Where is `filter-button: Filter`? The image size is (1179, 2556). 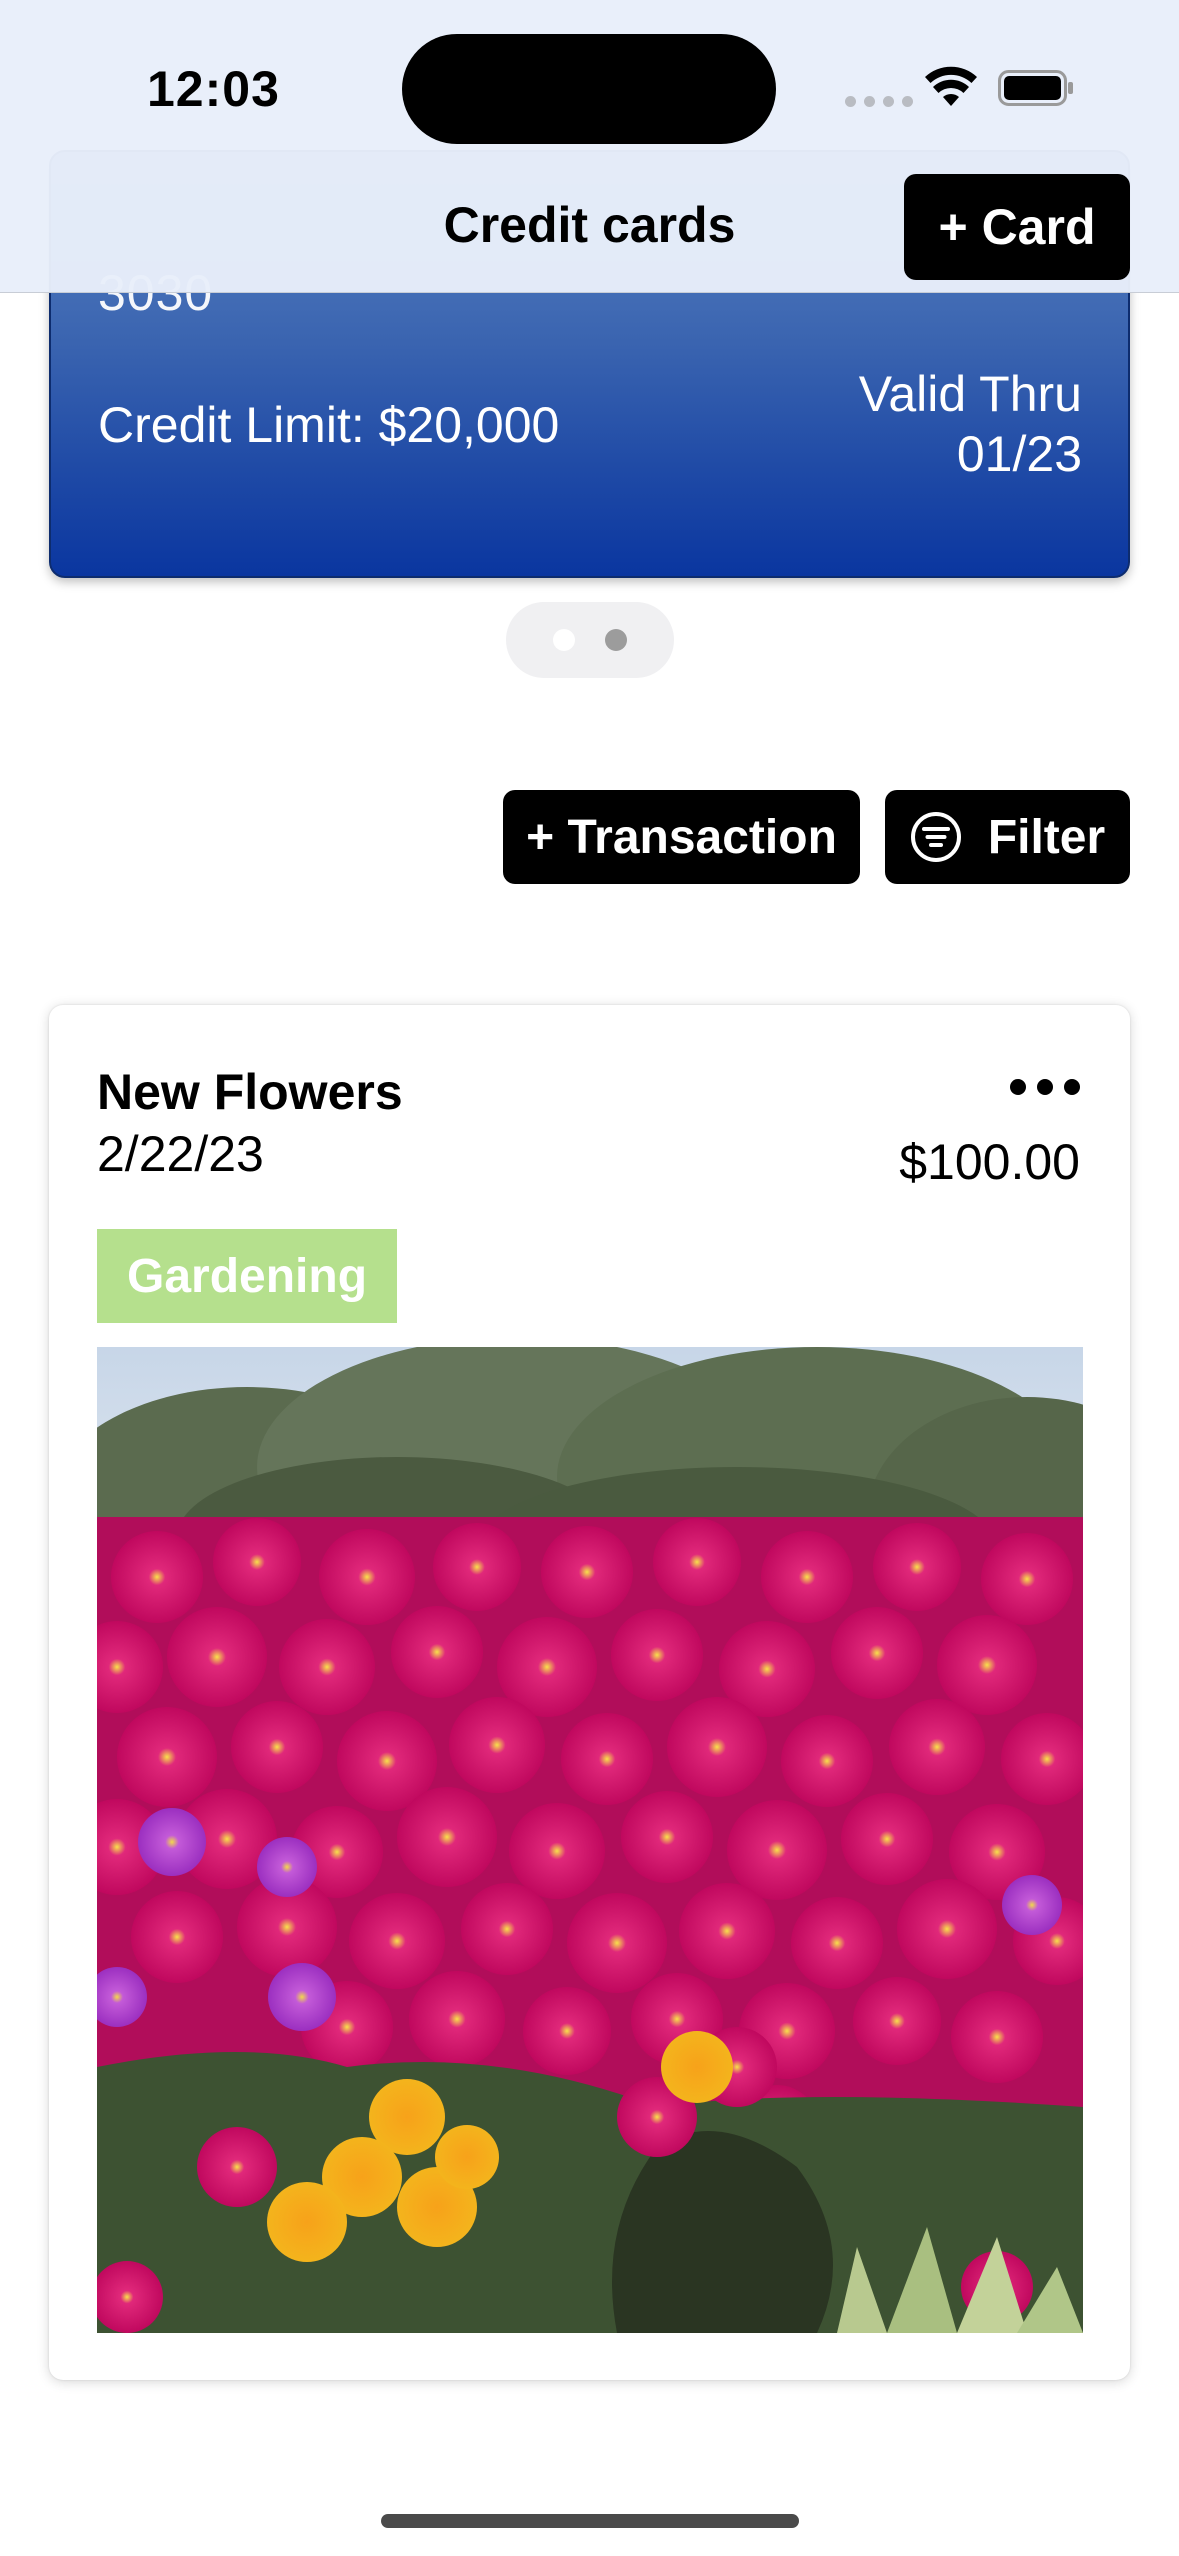
filter-button: Filter is located at coordinates (1007, 837).